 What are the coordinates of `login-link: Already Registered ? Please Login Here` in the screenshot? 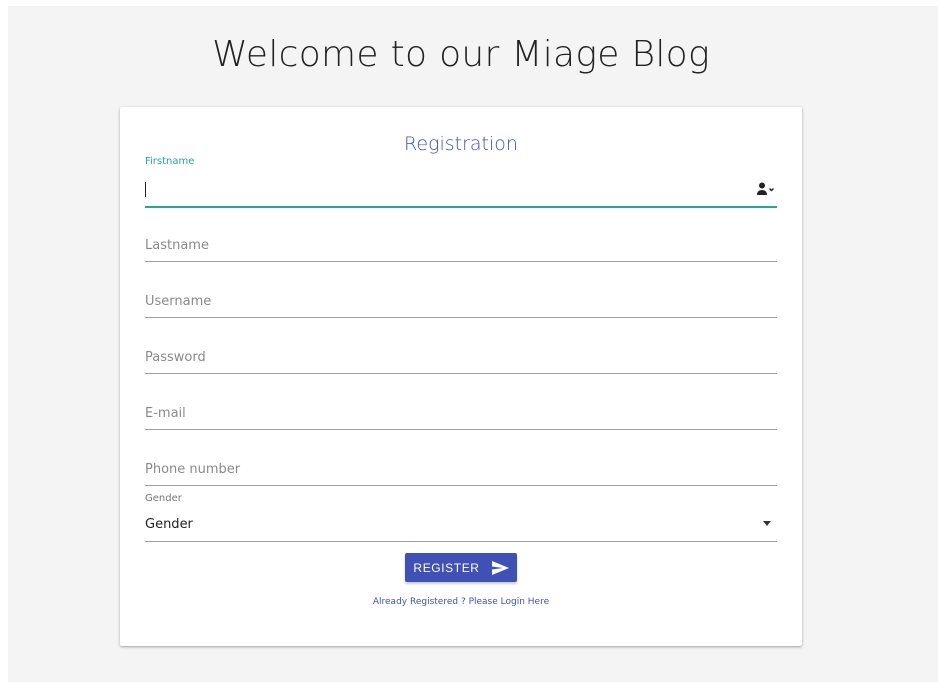 It's located at (461, 602).